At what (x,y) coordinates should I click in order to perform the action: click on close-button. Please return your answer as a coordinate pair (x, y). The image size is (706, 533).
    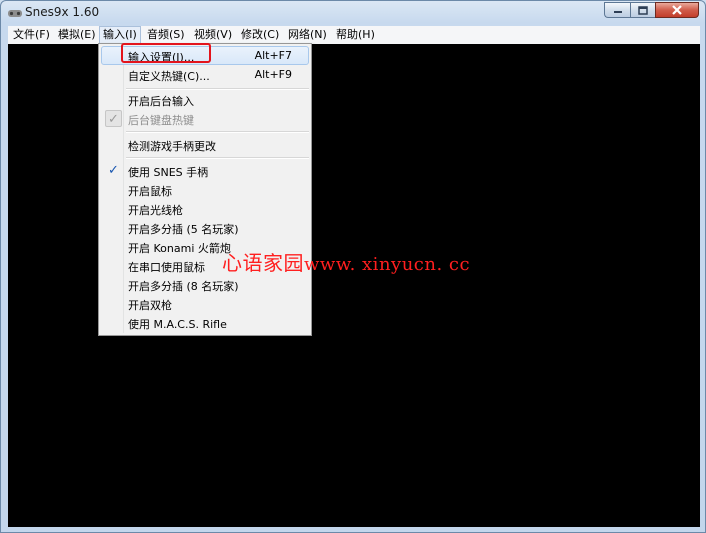
    Looking at the image, I should click on (677, 10).